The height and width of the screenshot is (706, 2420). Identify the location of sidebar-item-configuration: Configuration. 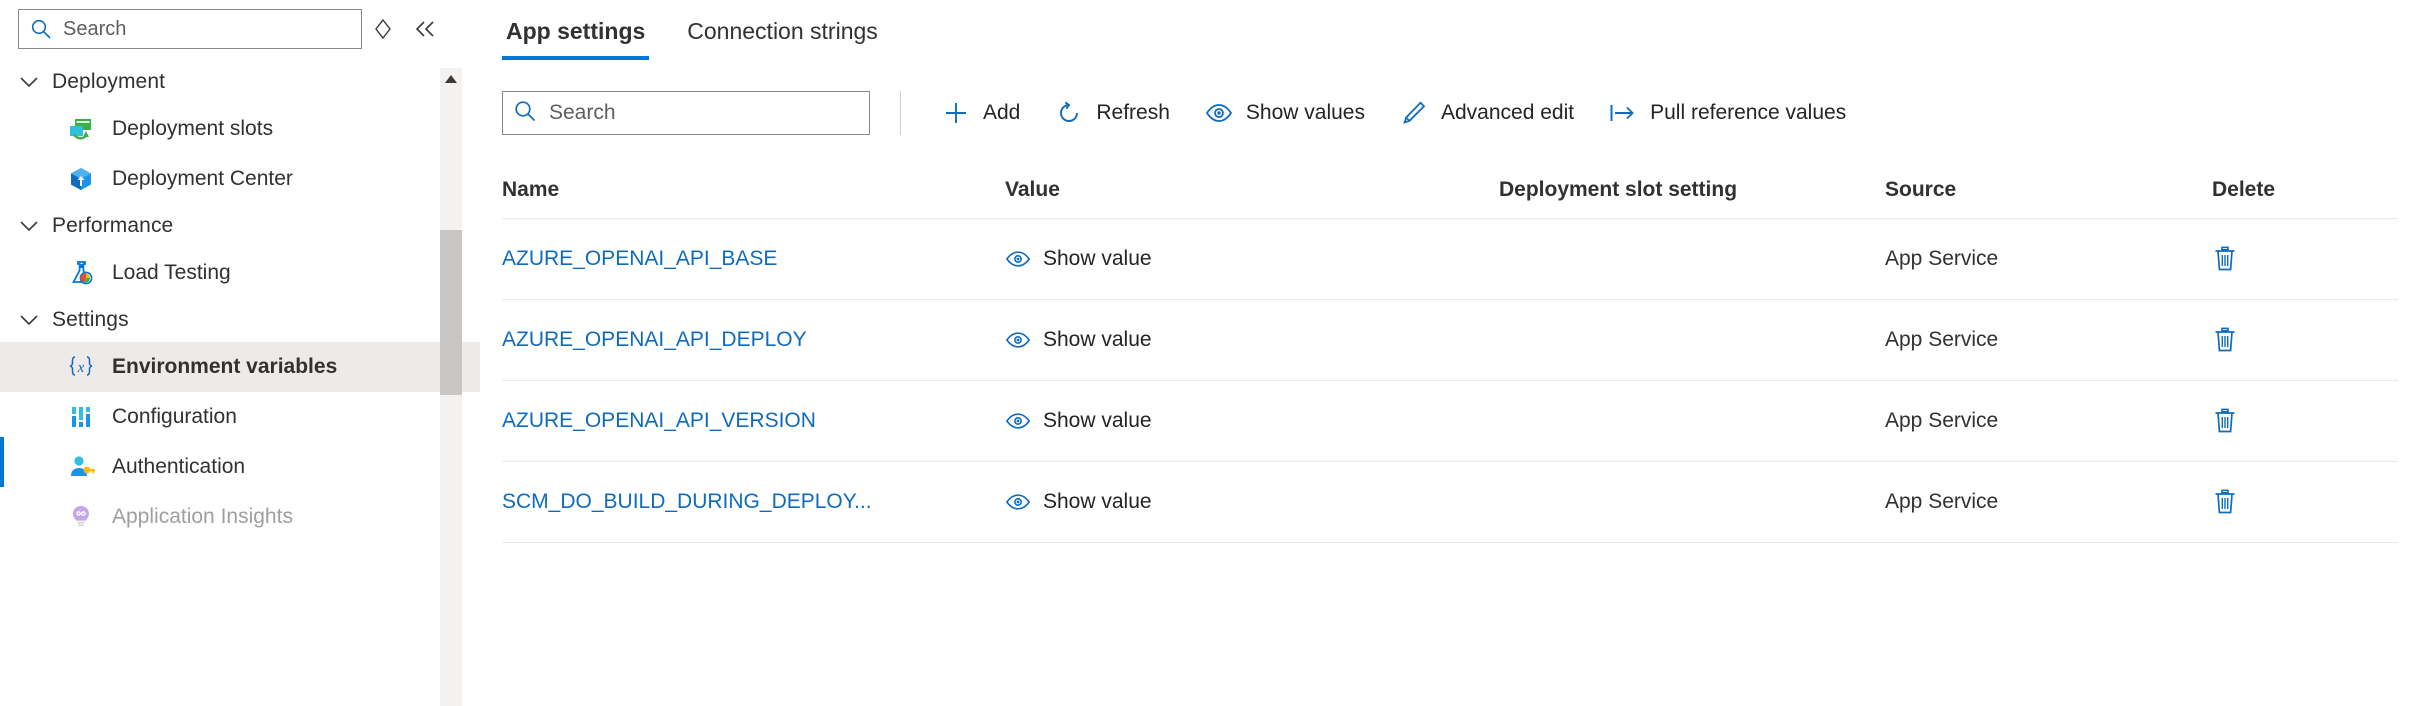
(240, 417).